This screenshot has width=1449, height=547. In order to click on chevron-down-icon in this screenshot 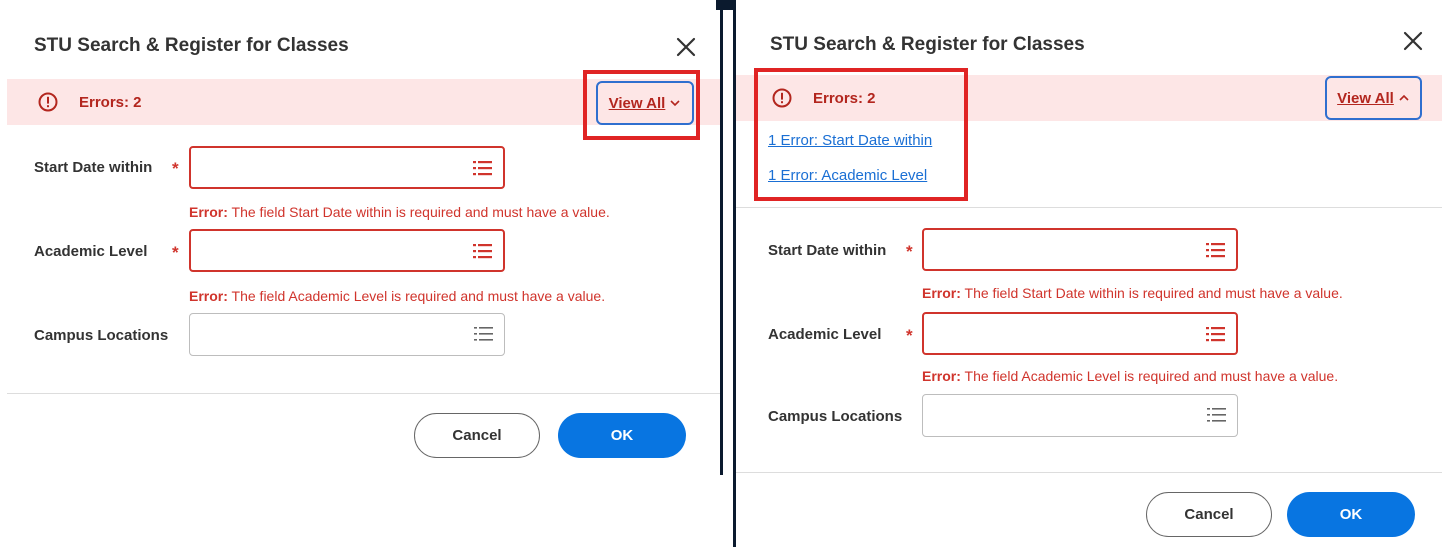, I will do `click(675, 103)`.